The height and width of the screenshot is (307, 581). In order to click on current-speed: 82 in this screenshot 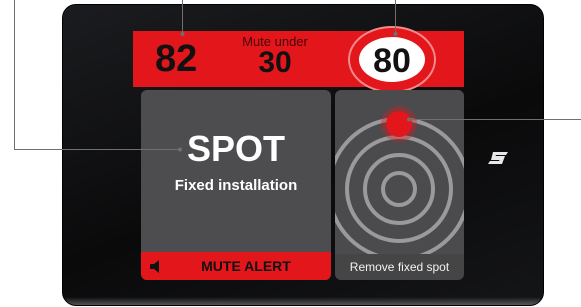, I will do `click(176, 59)`.